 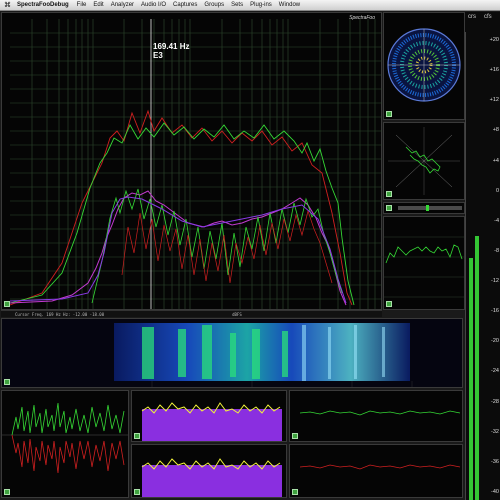 I want to click on waveform-scope-top, so click(x=376, y=416).